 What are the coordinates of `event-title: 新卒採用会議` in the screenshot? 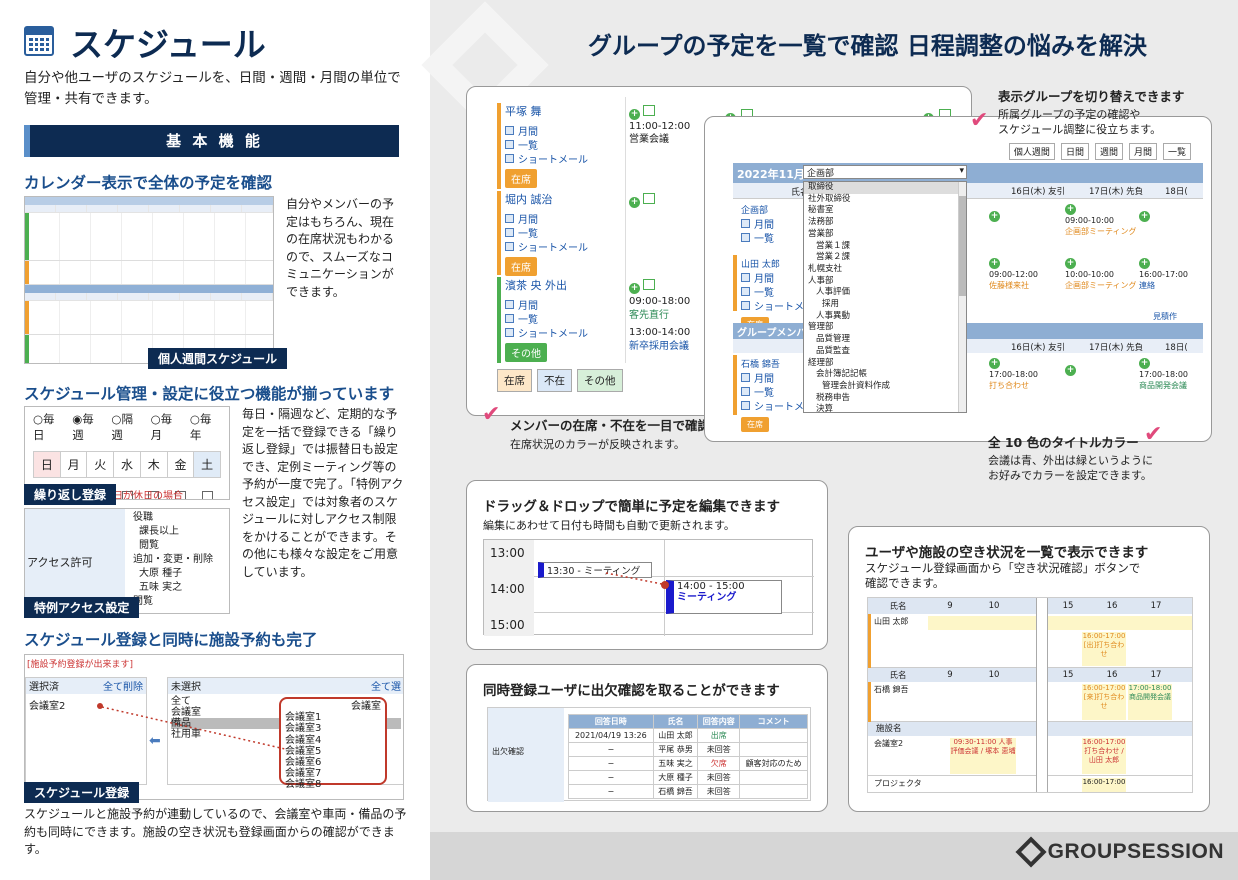 It's located at (659, 347).